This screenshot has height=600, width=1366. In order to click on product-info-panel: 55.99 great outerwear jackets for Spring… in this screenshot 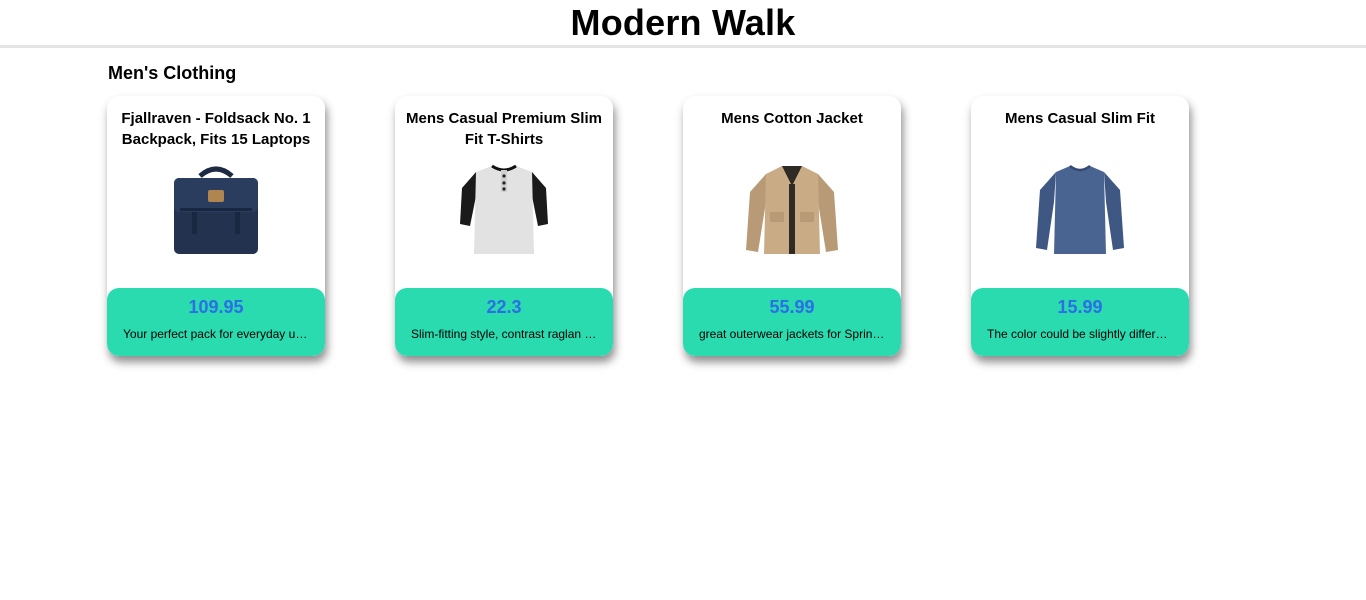, I will do `click(792, 322)`.